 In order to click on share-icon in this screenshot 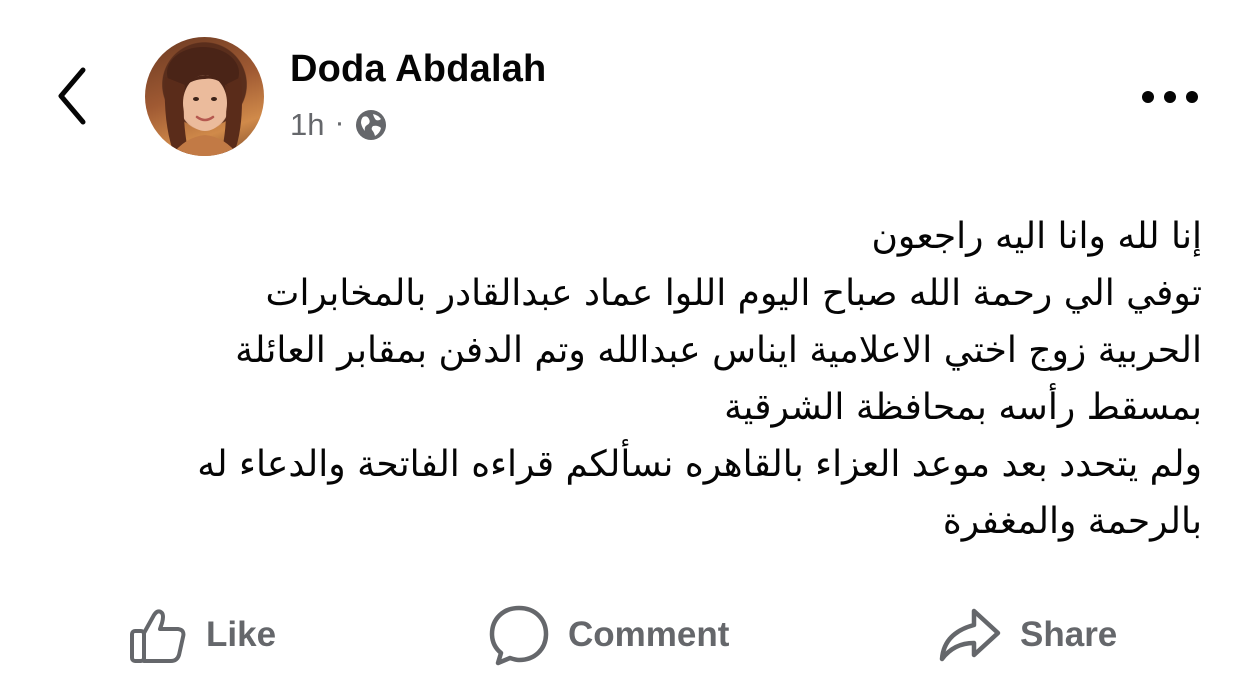, I will do `click(970, 635)`.